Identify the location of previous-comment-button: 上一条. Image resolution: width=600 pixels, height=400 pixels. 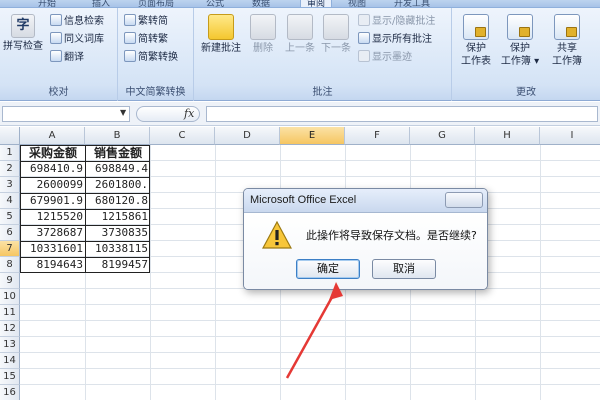
(300, 34).